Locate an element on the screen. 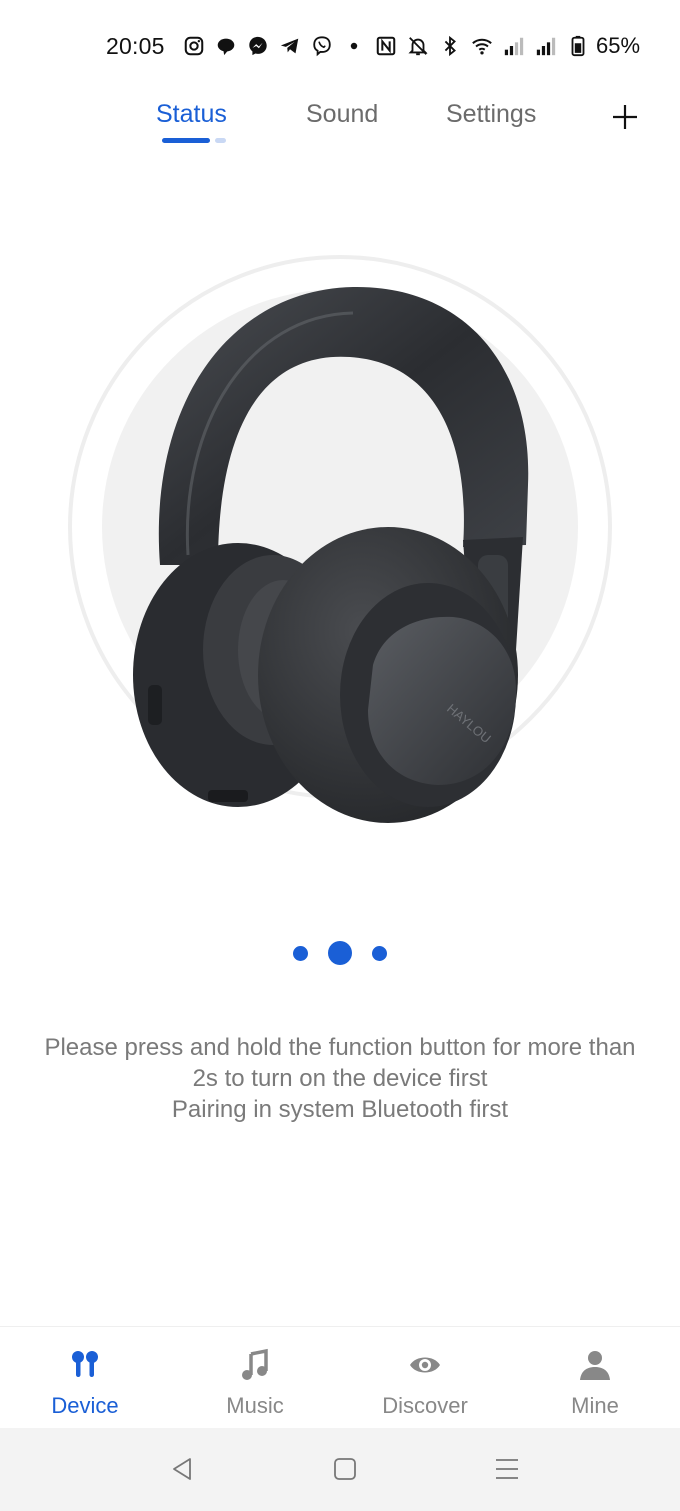 The image size is (680, 1511). status-time: 20:05 is located at coordinates (135, 46).